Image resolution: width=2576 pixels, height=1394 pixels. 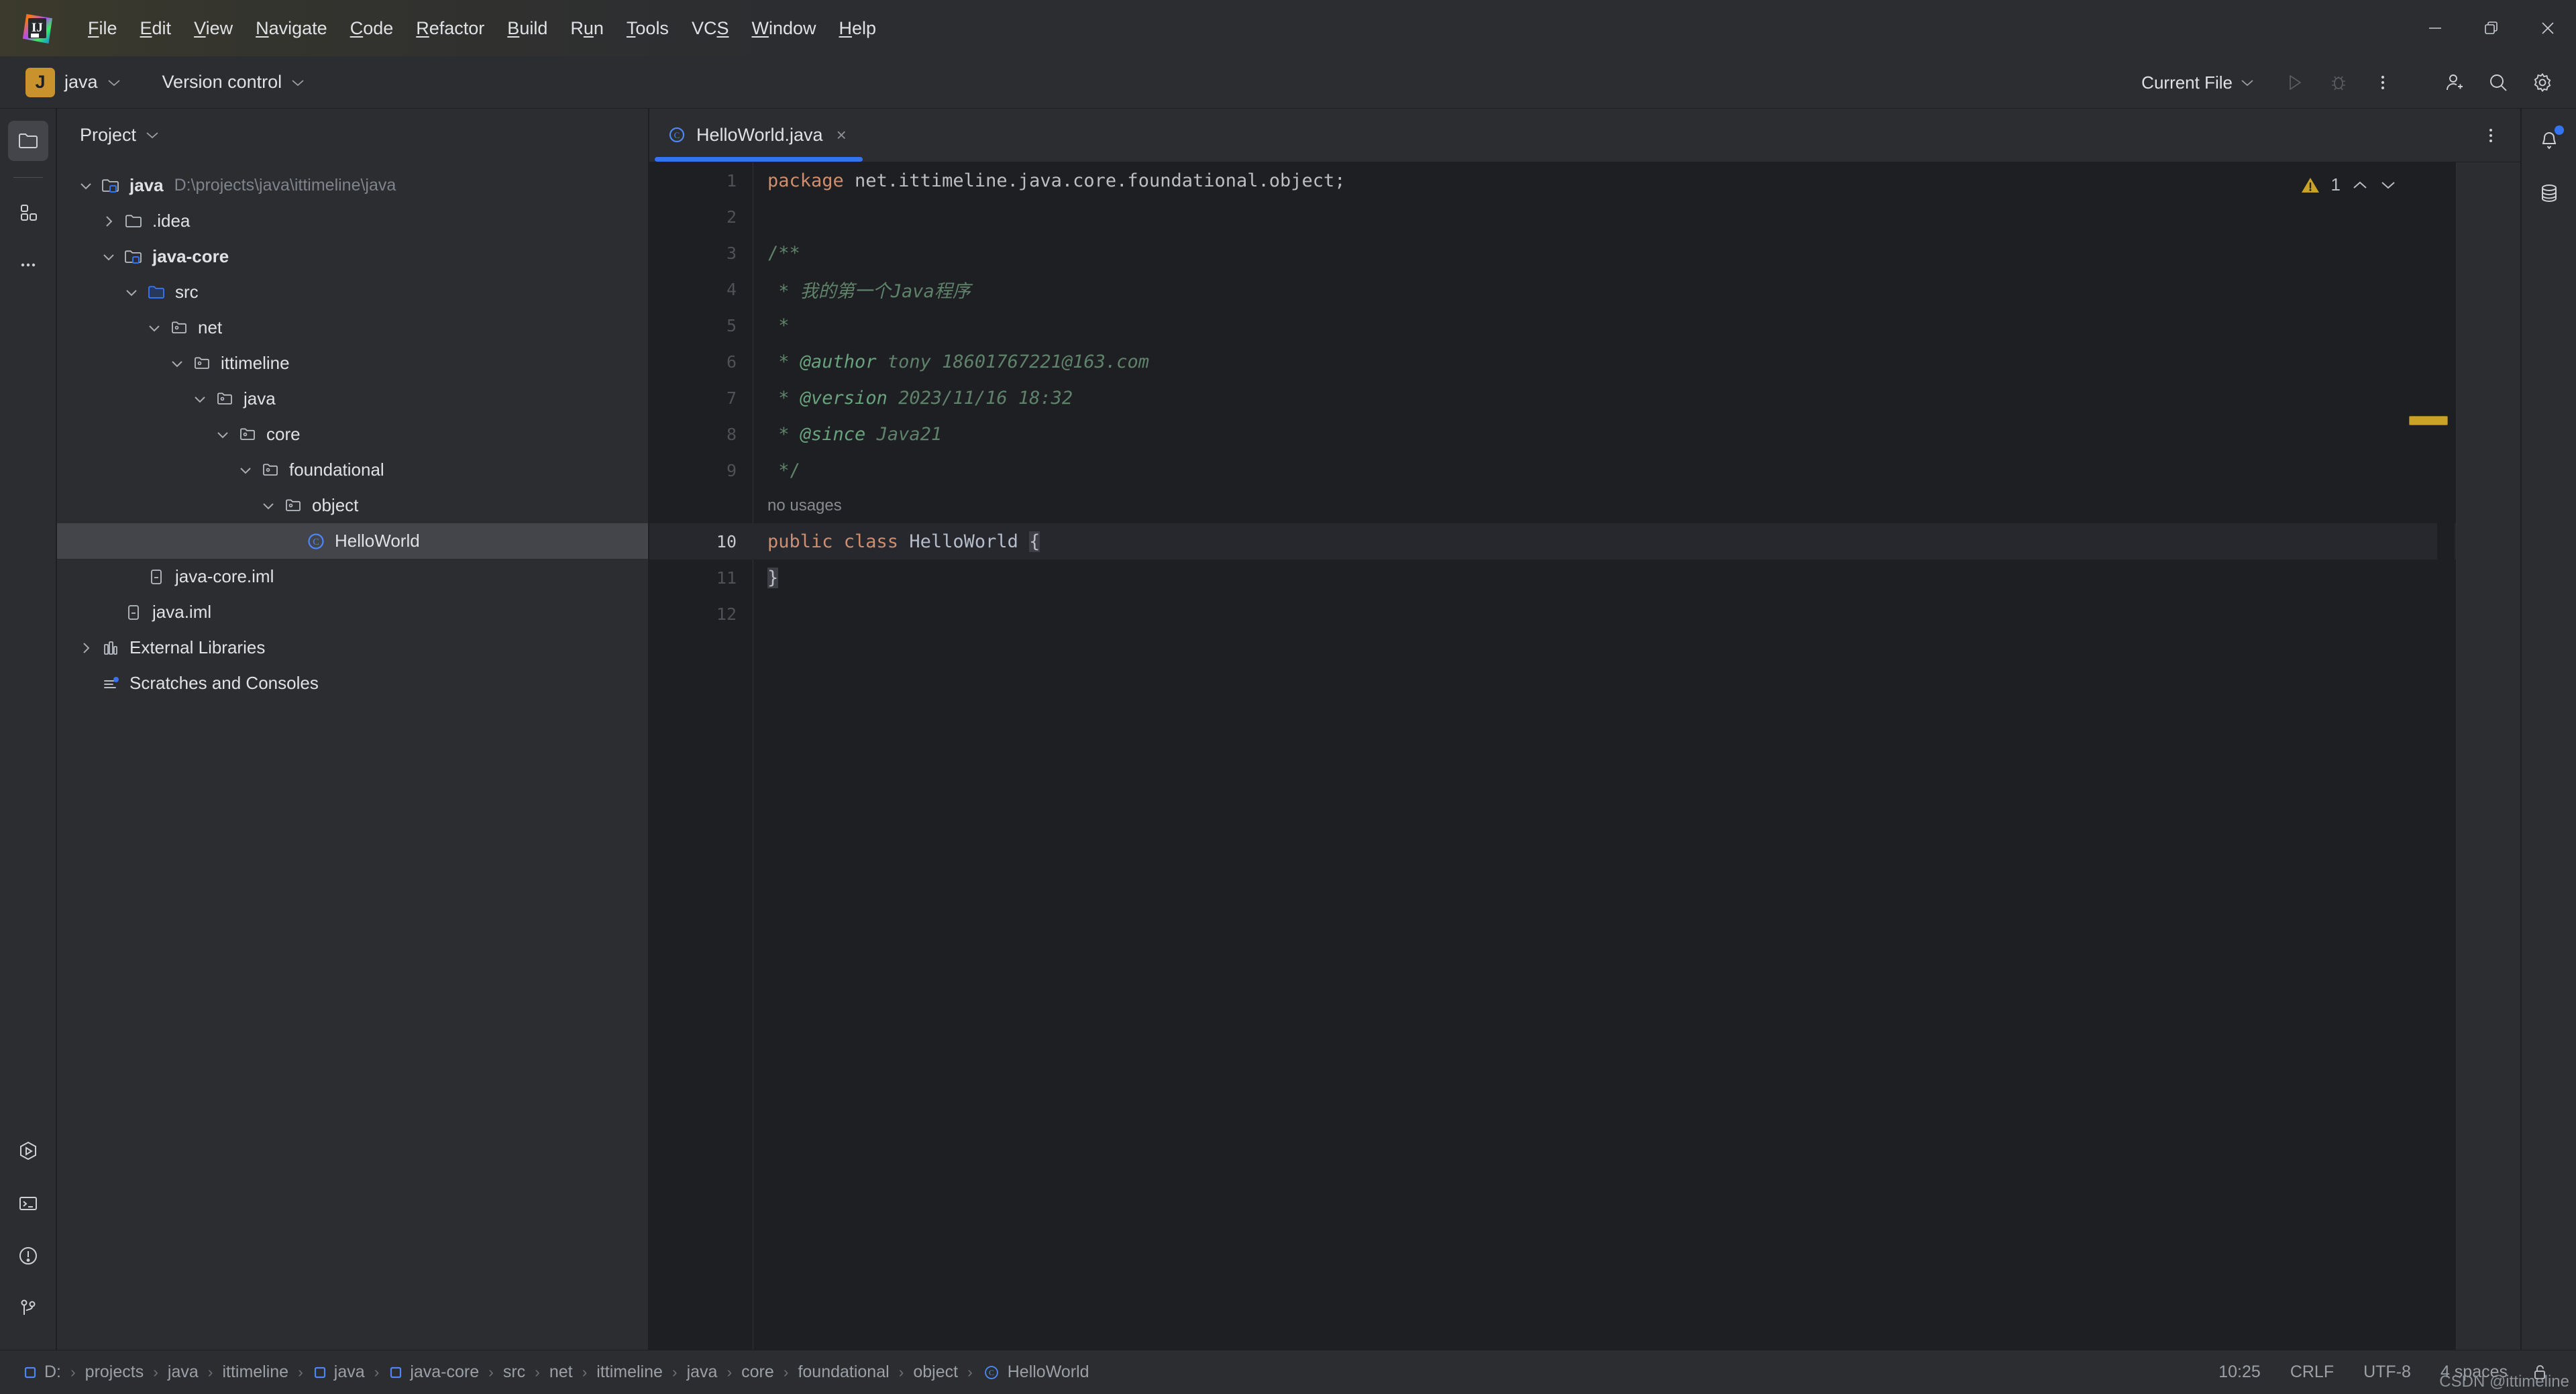 What do you see at coordinates (233, 82) in the screenshot?
I see `version-control-widget: Version control` at bounding box center [233, 82].